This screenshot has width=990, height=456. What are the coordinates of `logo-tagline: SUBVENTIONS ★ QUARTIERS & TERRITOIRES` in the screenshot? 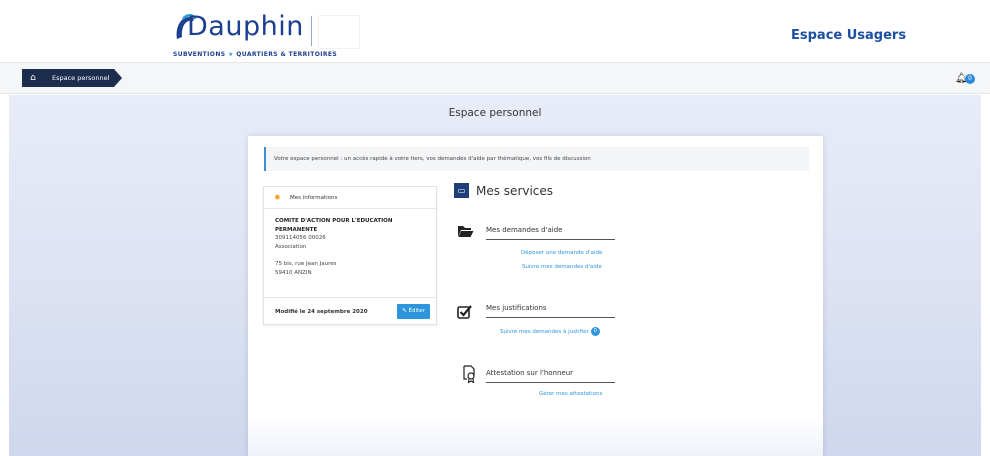 It's located at (255, 54).